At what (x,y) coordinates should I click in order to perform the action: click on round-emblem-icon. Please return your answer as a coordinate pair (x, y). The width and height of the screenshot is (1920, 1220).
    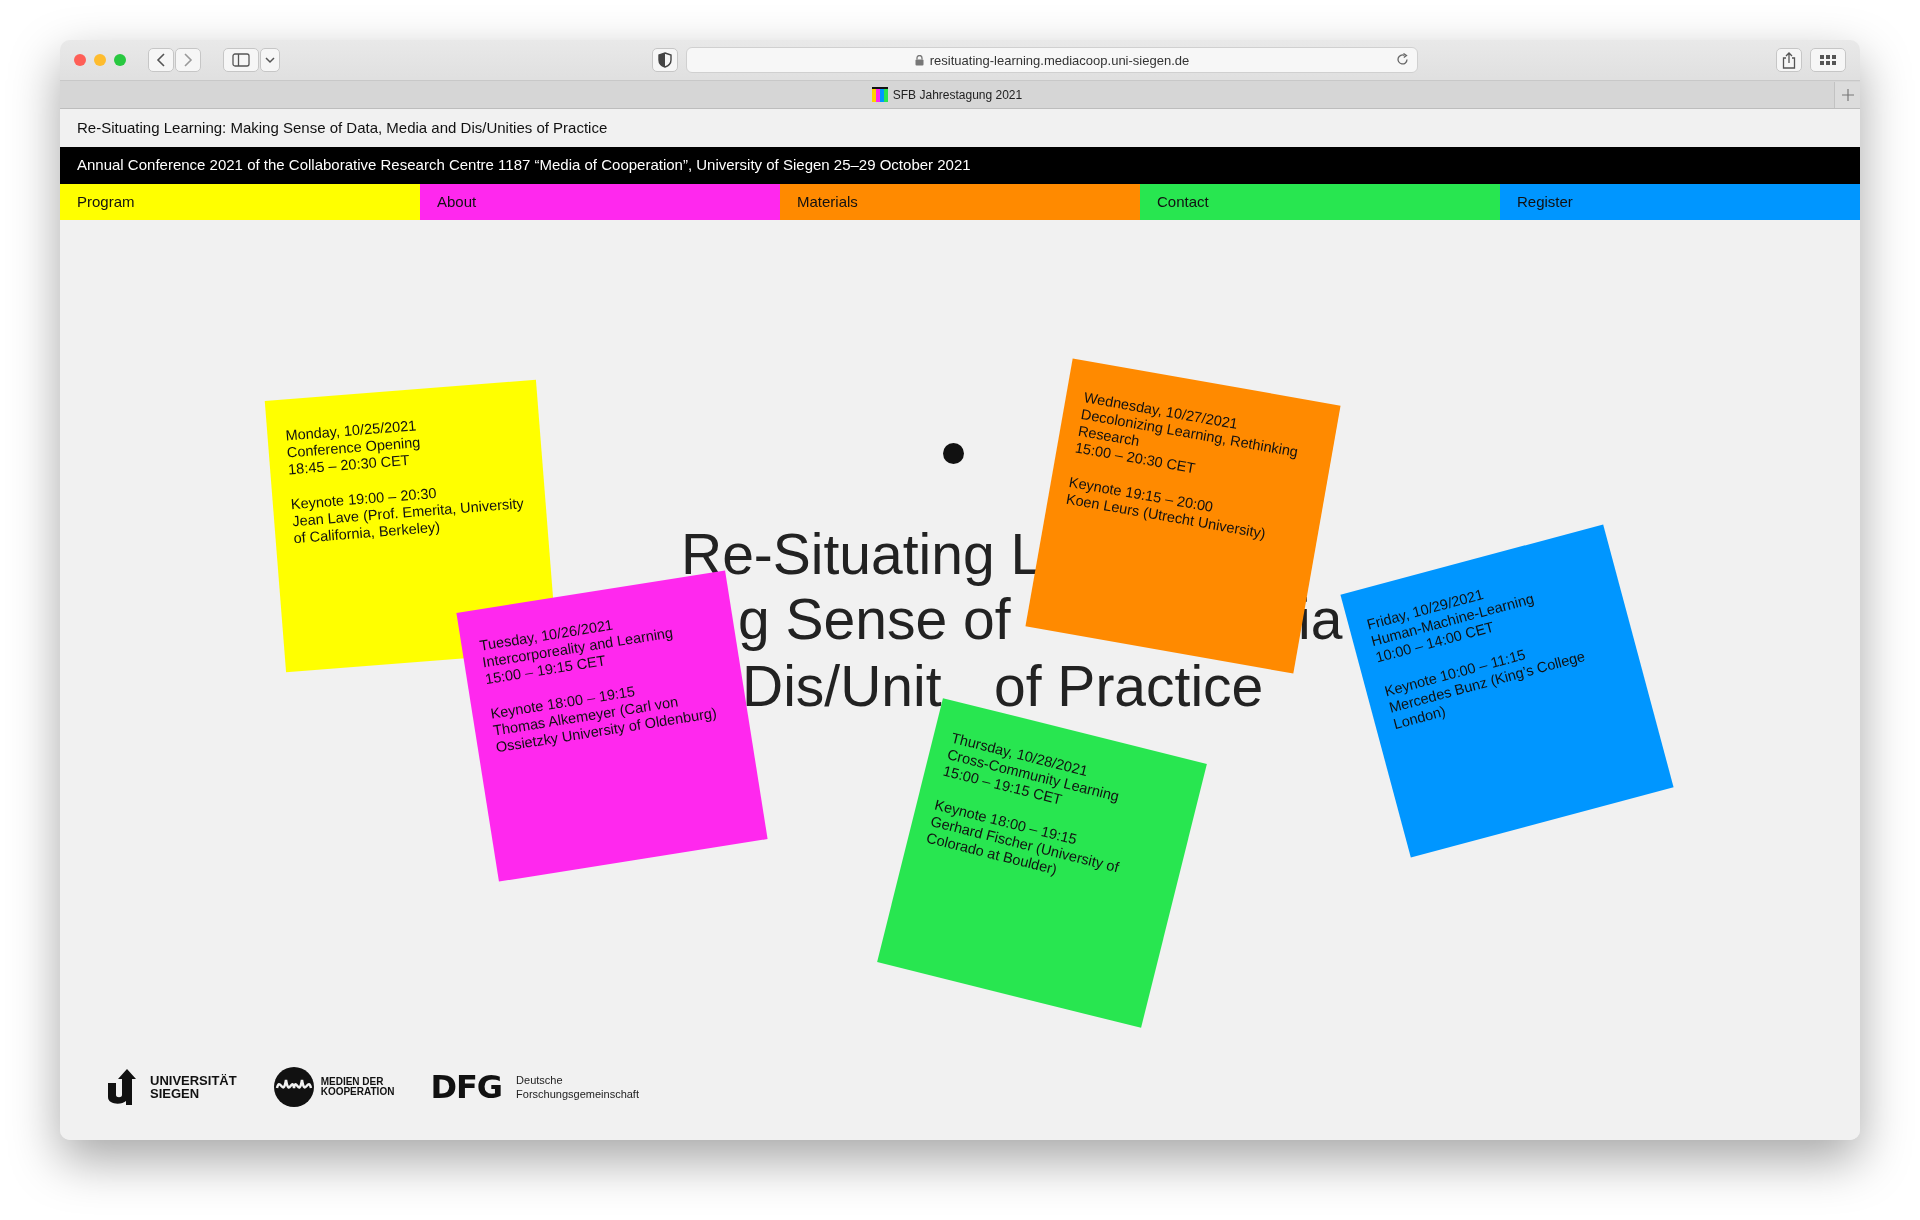
    Looking at the image, I should click on (293, 1087).